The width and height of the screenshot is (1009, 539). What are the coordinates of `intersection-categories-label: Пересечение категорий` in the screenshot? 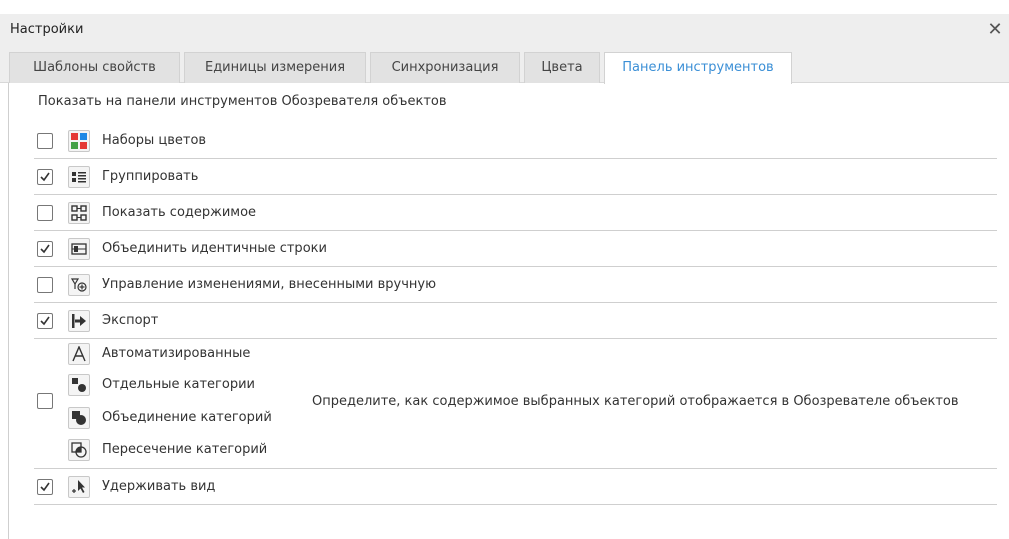 It's located at (185, 449).